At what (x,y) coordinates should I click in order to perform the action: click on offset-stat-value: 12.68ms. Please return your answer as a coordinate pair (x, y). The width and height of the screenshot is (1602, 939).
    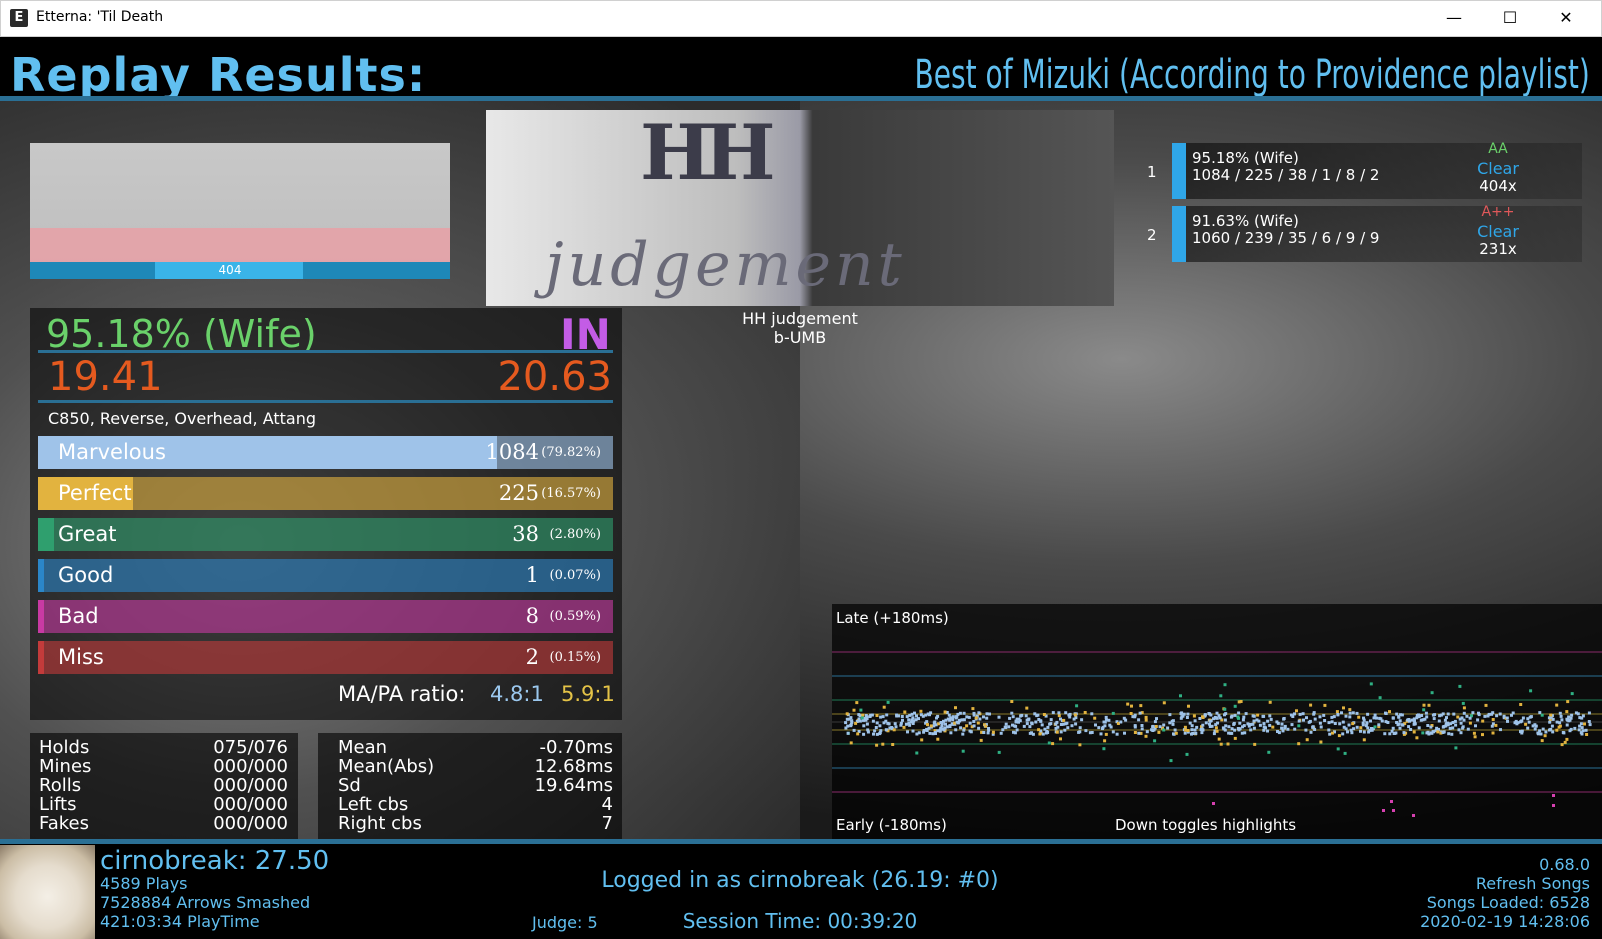
    Looking at the image, I should click on (573, 766).